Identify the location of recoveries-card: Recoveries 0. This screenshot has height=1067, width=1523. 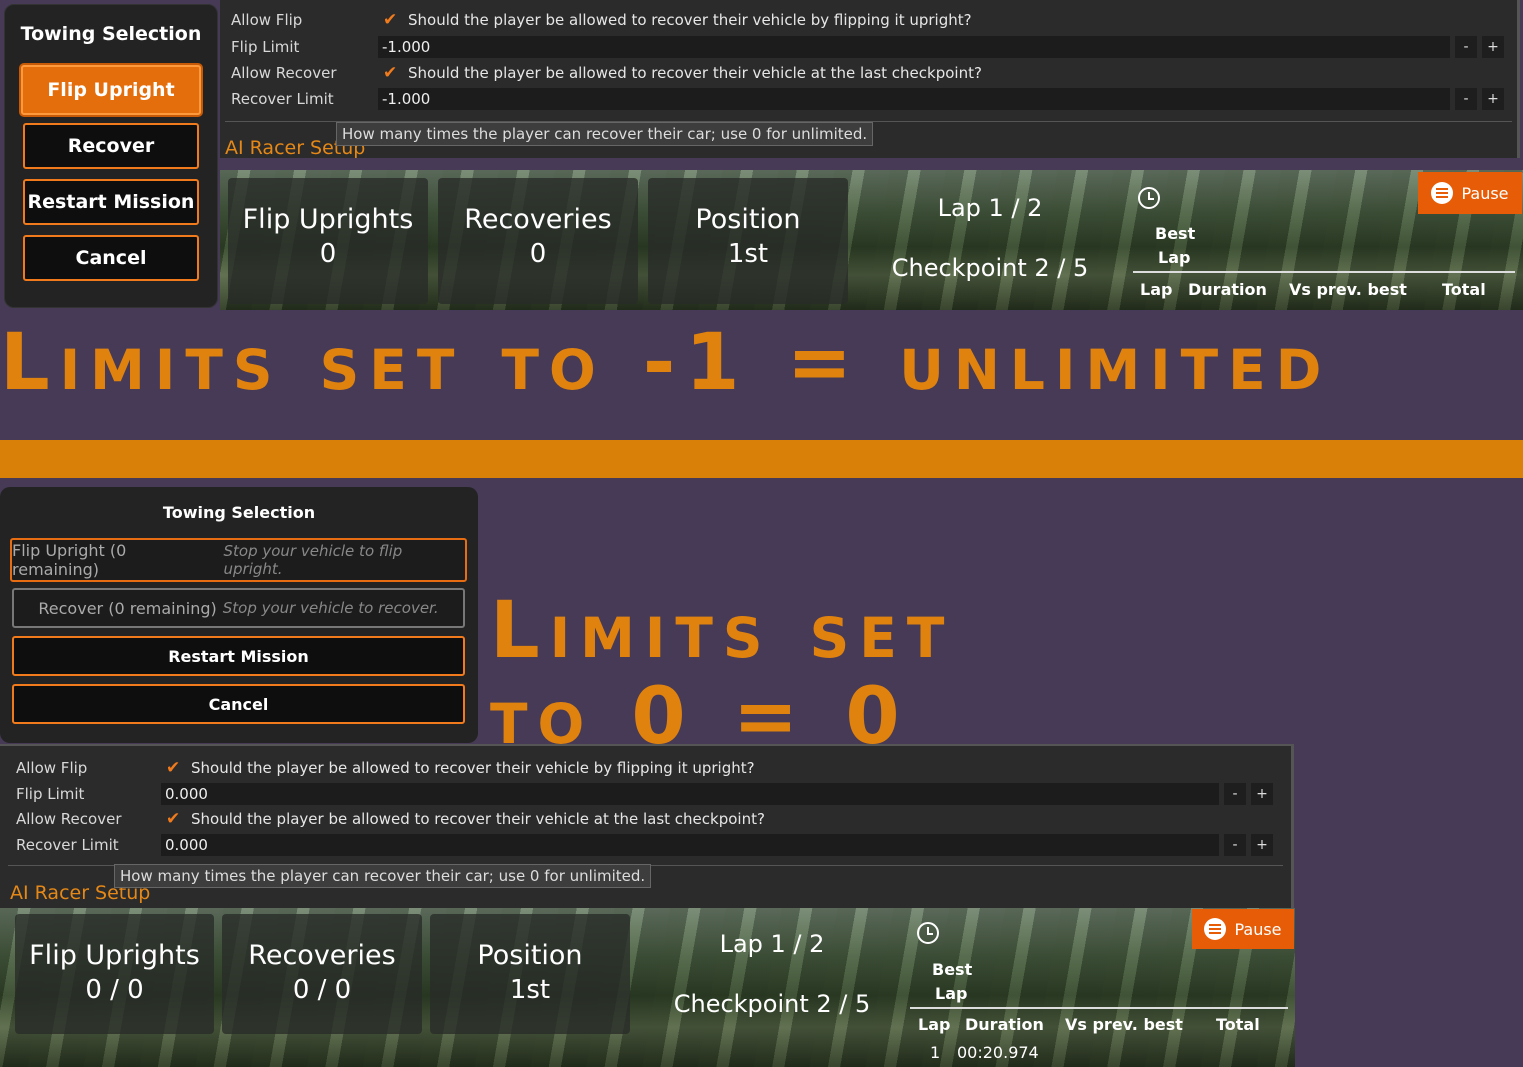
(538, 241).